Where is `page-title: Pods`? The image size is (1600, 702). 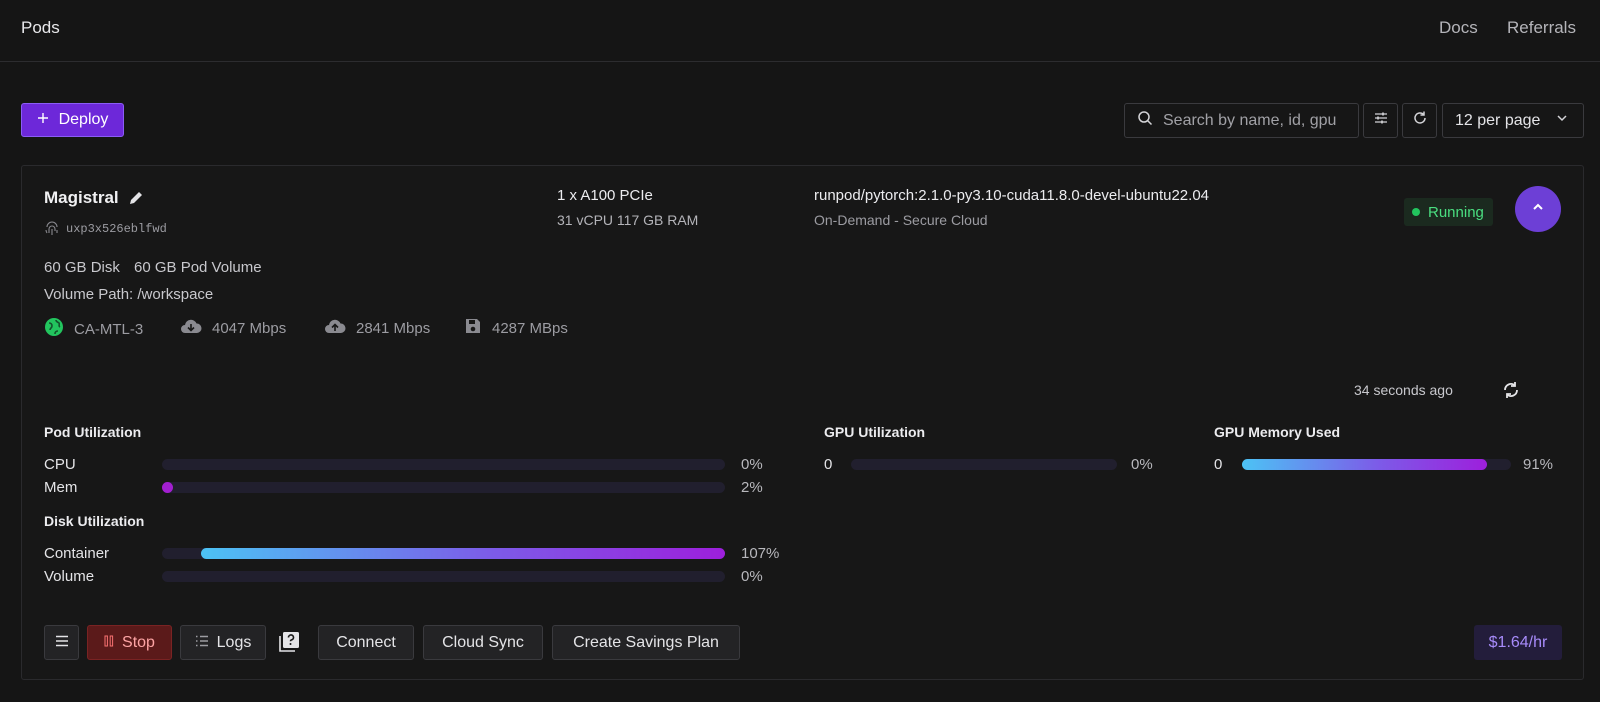
page-title: Pods is located at coordinates (40, 27).